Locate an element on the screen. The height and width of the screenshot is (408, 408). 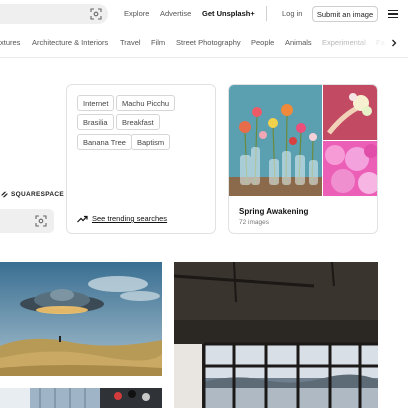
trending-up-icon is located at coordinates (82, 218).